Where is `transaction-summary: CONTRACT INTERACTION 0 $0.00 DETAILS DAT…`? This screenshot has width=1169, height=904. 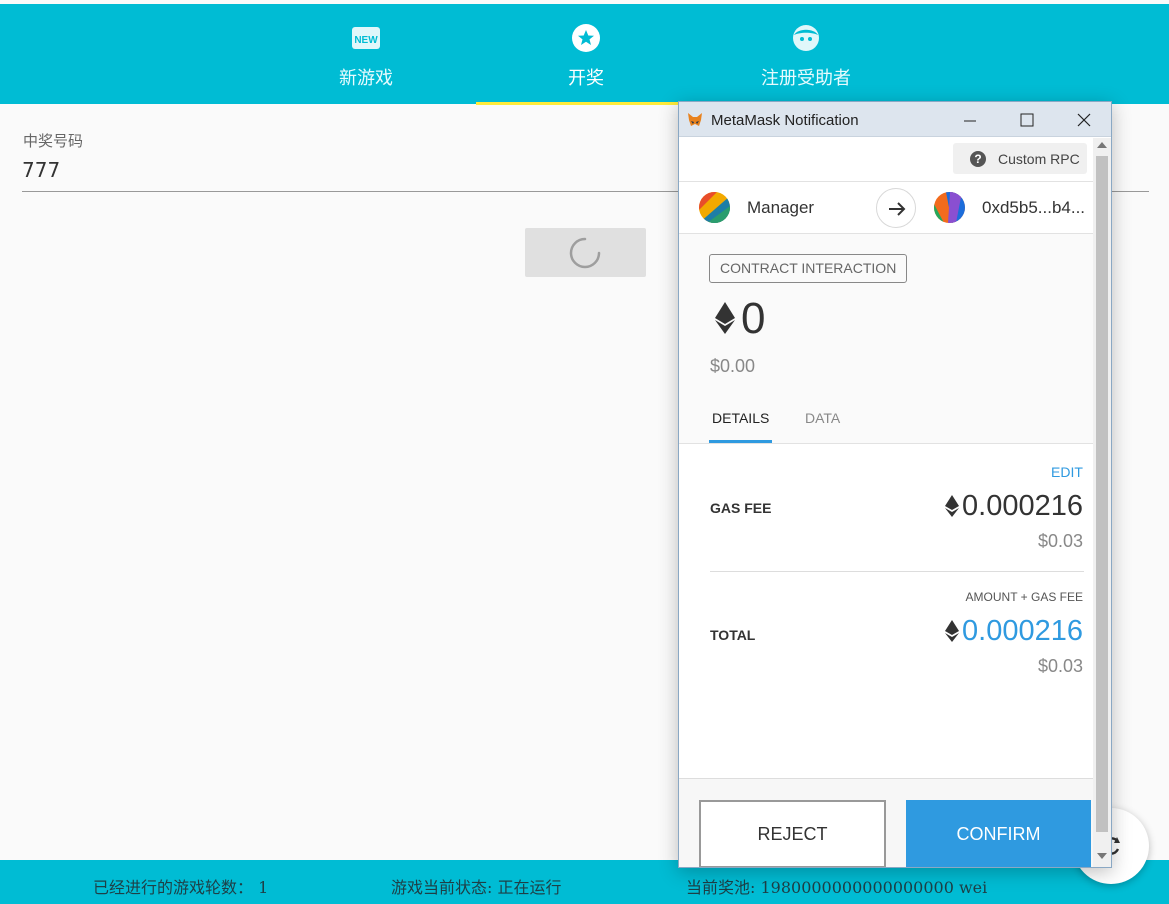 transaction-summary: CONTRACT INTERACTION 0 $0.00 DETAILS DAT… is located at coordinates (886, 339).